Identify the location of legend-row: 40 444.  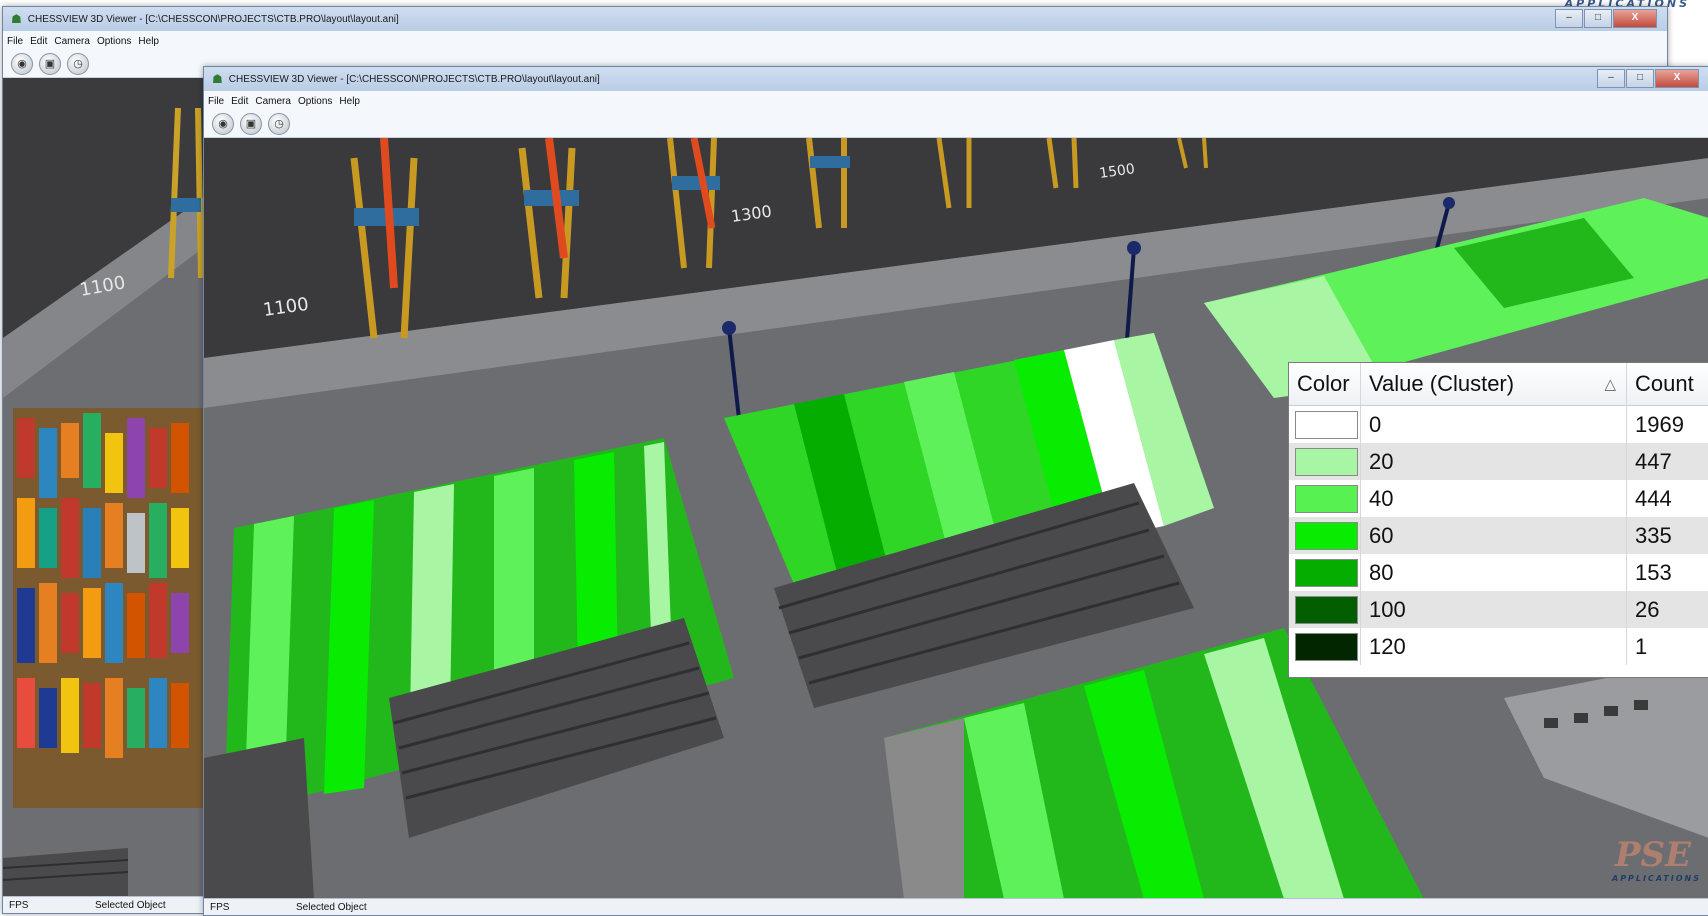
(1498, 498).